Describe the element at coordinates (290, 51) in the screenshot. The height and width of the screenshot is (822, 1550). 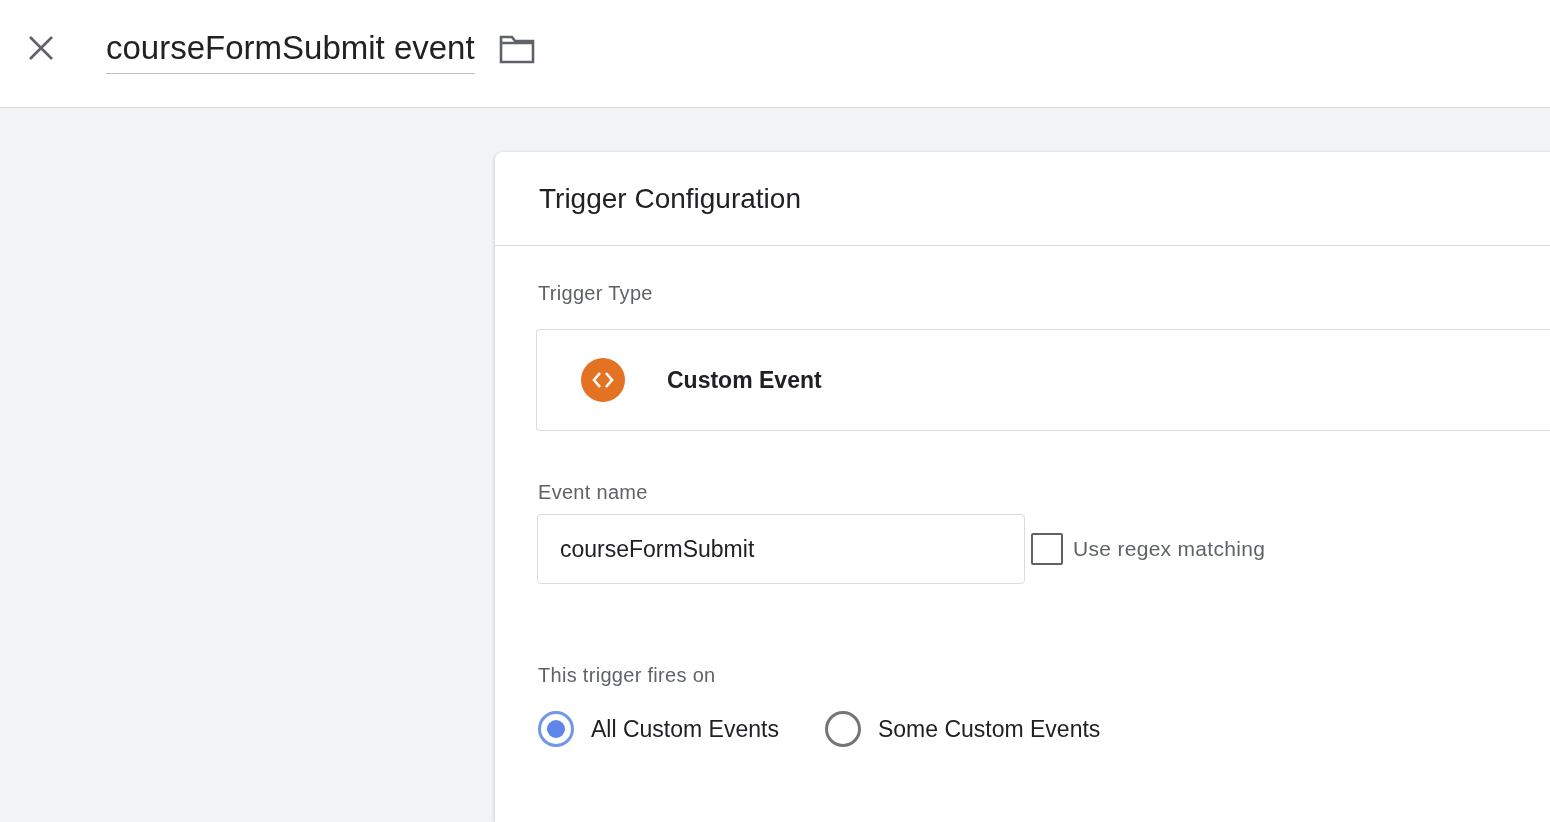
I see `trigger-name-field: courseFormSubmit event` at that location.